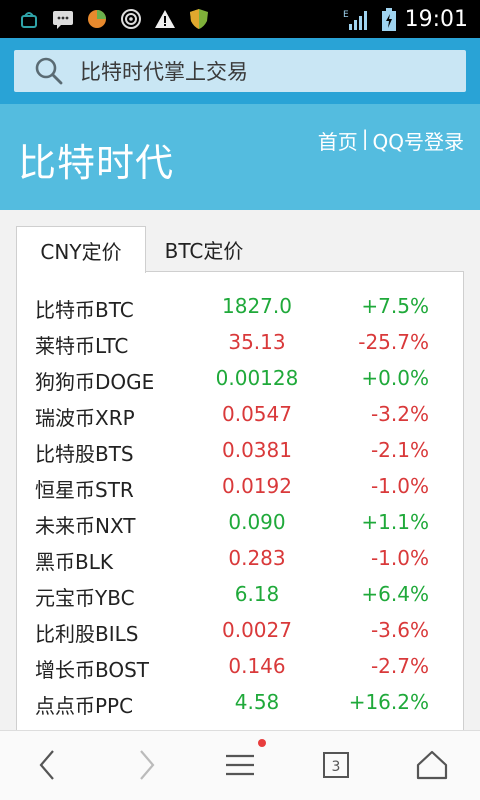  I want to click on pricing-tabs: CNY定价 BTC定价, so click(240, 249).